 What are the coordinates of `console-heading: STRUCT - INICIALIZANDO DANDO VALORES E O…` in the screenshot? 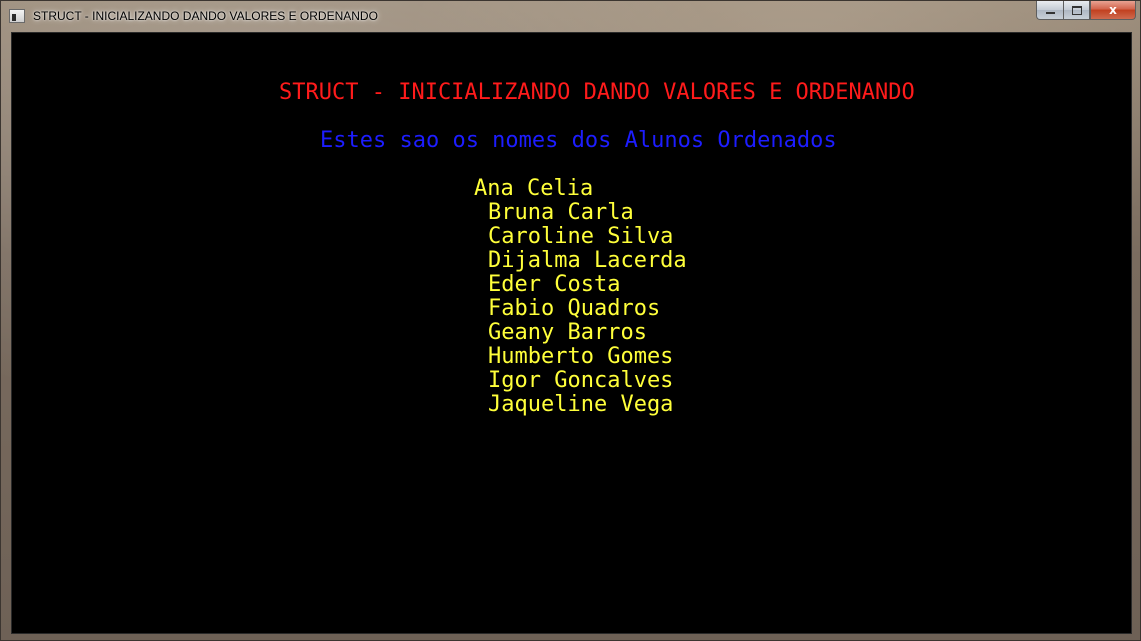 It's located at (597, 92).